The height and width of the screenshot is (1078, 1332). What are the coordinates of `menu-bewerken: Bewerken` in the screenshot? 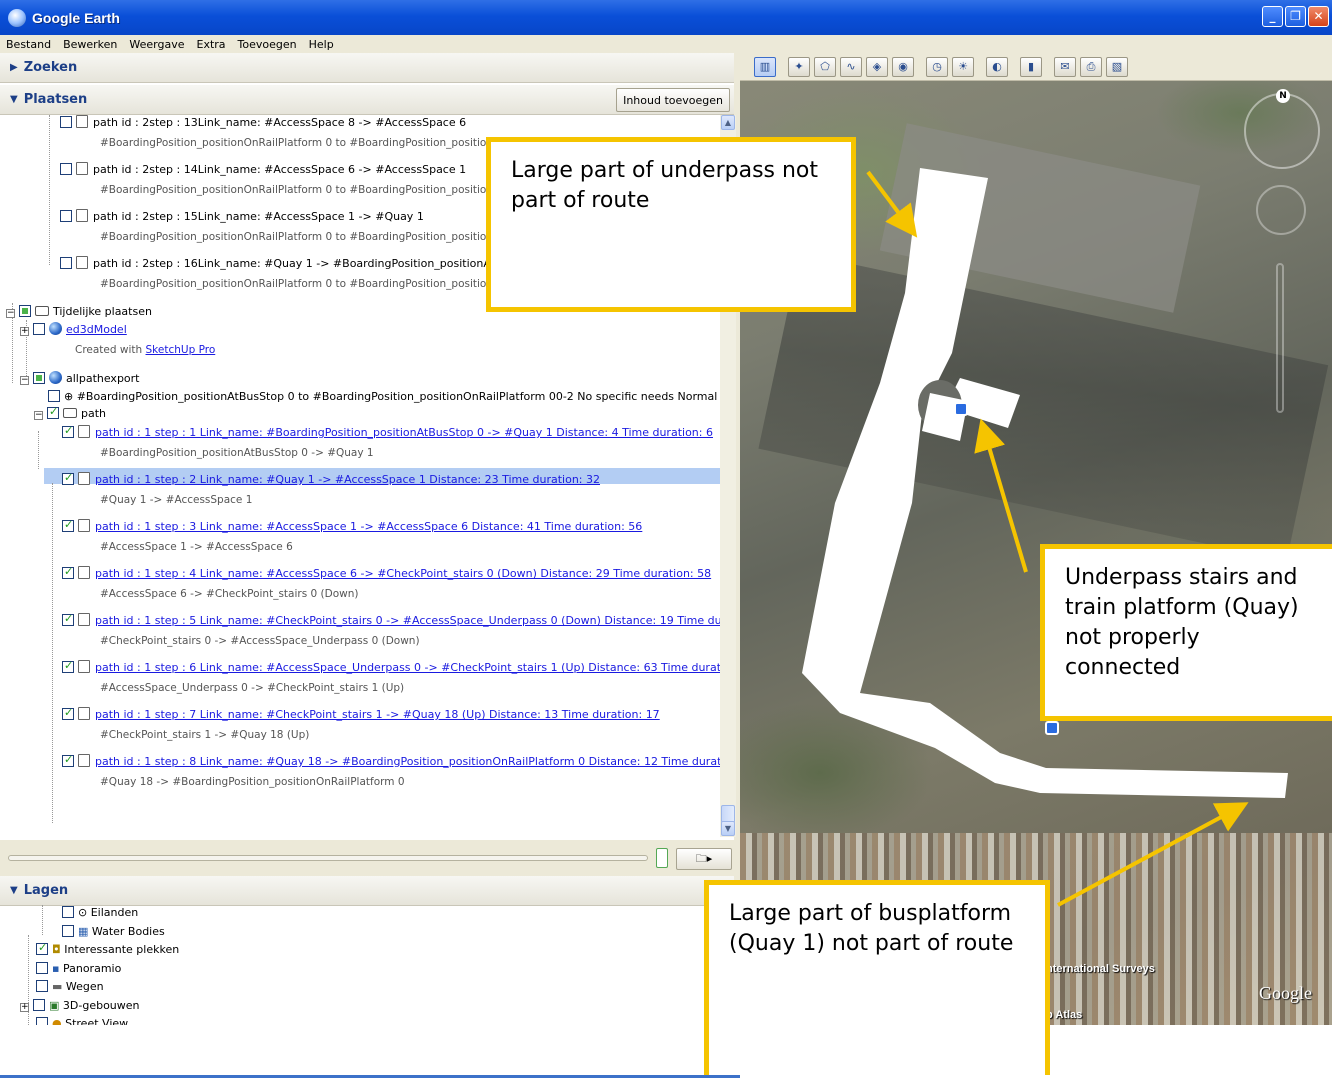 It's located at (90, 44).